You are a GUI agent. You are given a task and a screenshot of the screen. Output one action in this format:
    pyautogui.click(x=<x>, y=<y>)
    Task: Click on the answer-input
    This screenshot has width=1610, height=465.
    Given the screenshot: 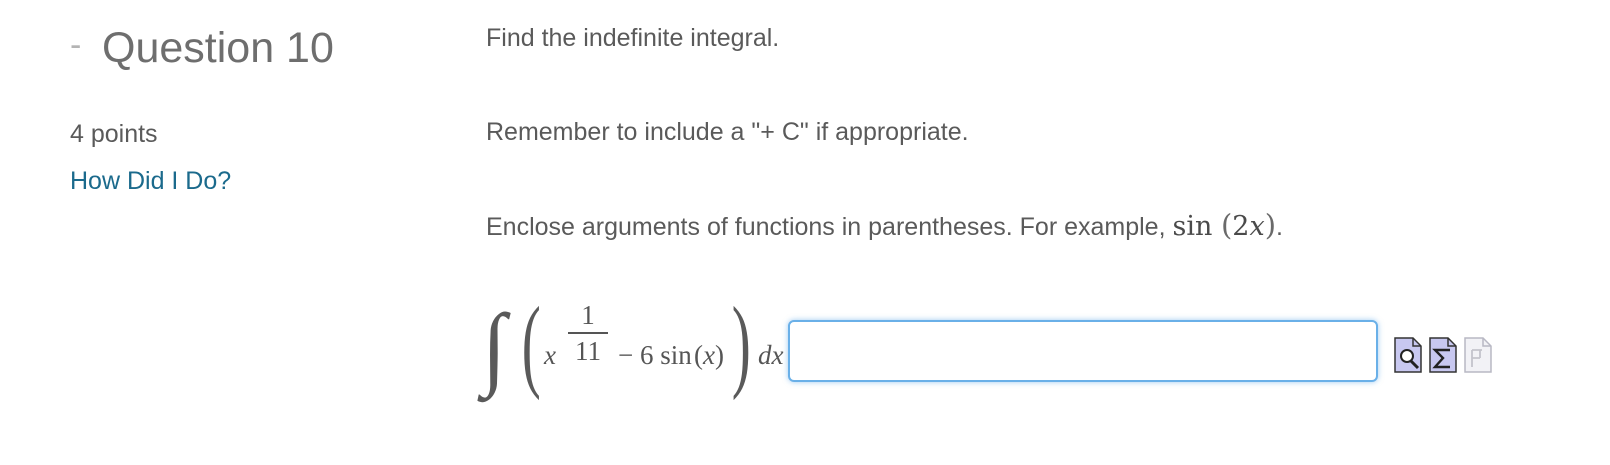 What is the action you would take?
    pyautogui.click(x=1083, y=351)
    